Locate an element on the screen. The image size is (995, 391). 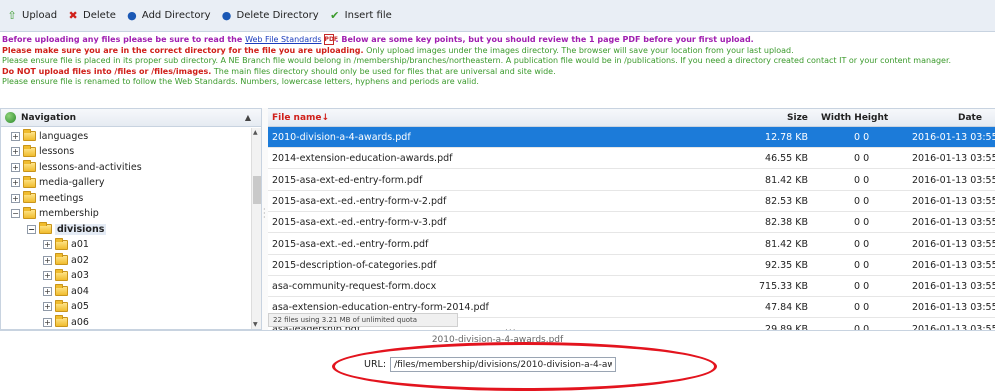
file-size-cell: 82.53 KB is located at coordinates (786, 201).